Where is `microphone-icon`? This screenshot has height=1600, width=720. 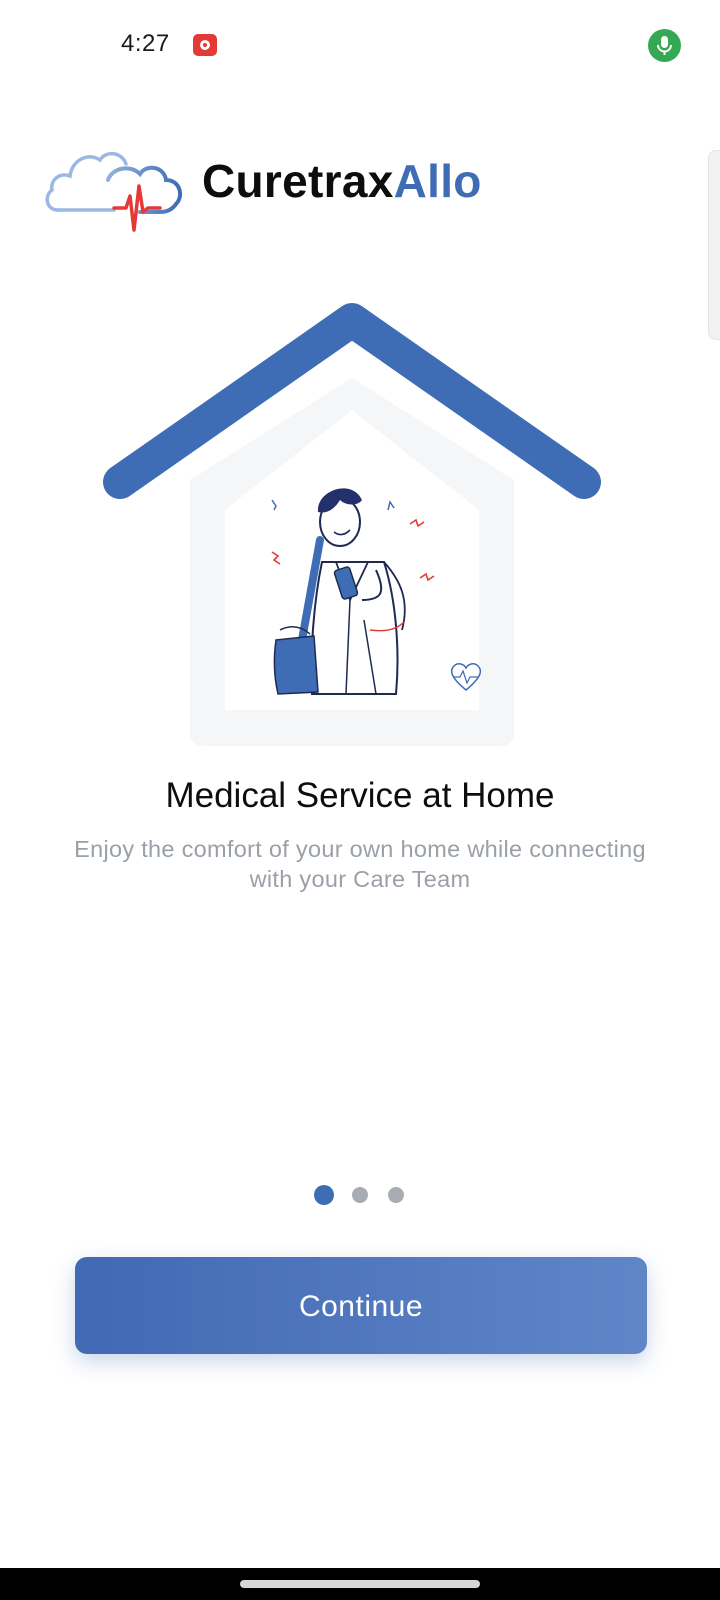 microphone-icon is located at coordinates (664, 45).